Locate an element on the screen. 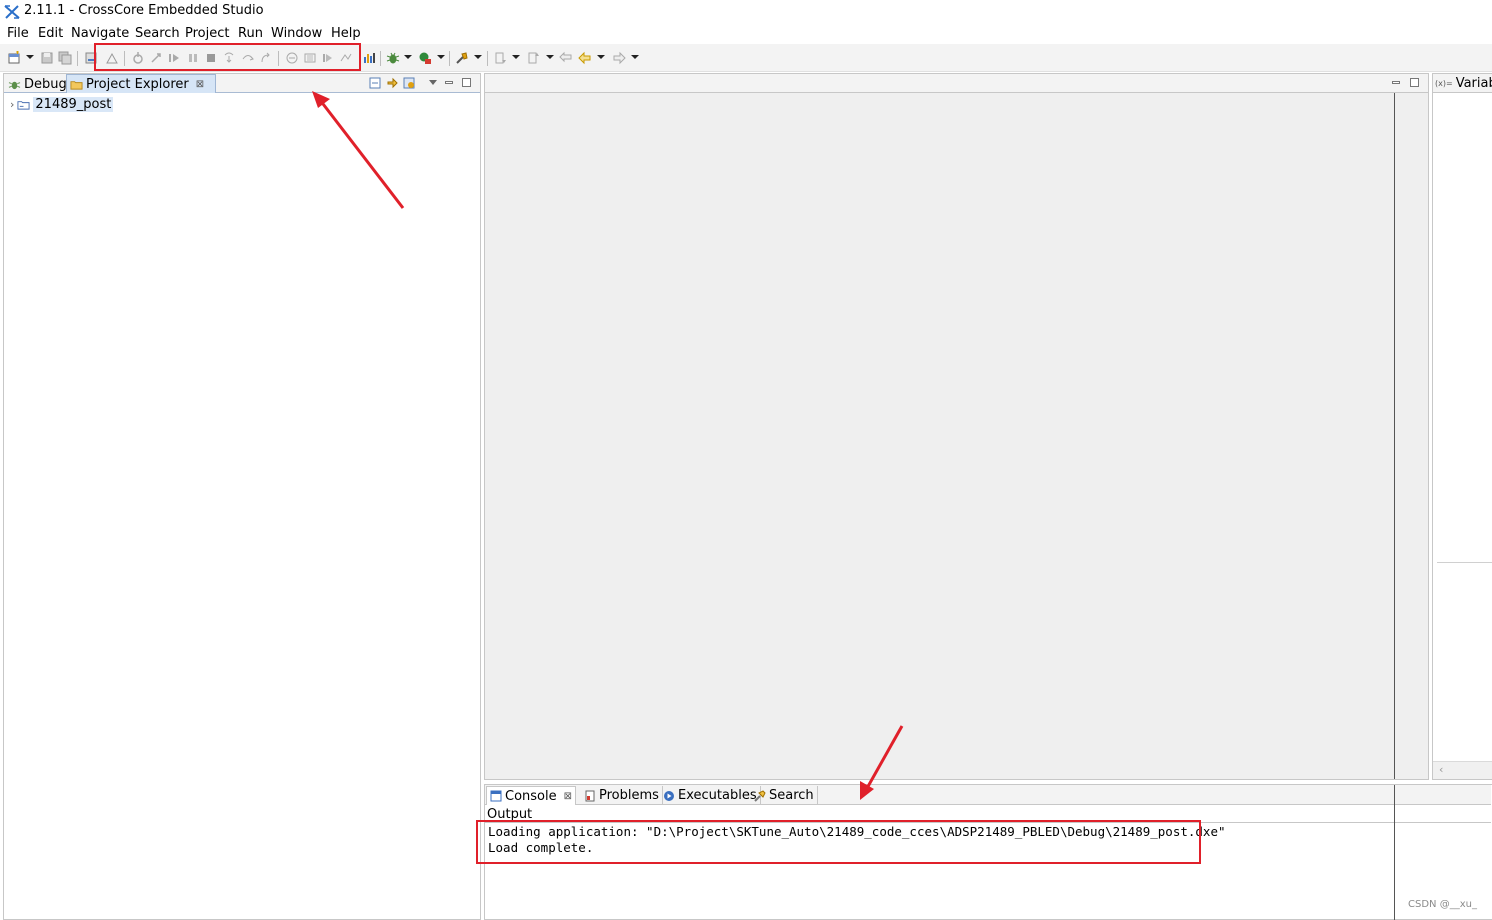  terminate-icon is located at coordinates (211, 58).